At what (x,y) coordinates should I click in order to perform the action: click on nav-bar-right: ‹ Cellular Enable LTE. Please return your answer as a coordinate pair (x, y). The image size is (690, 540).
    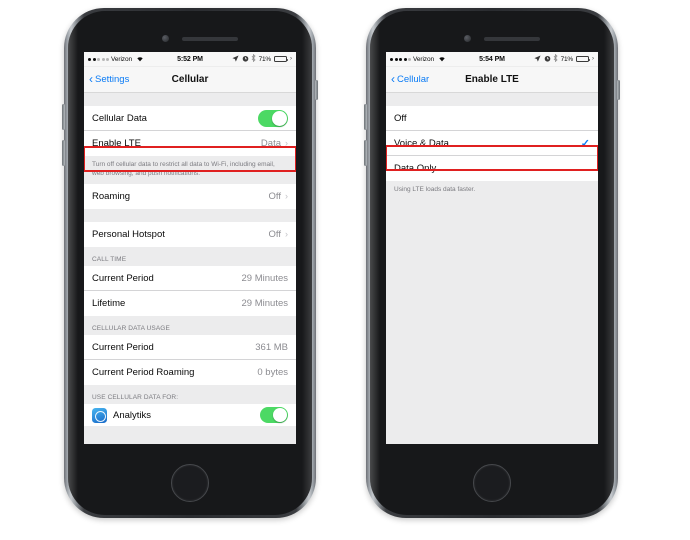
    Looking at the image, I should click on (492, 80).